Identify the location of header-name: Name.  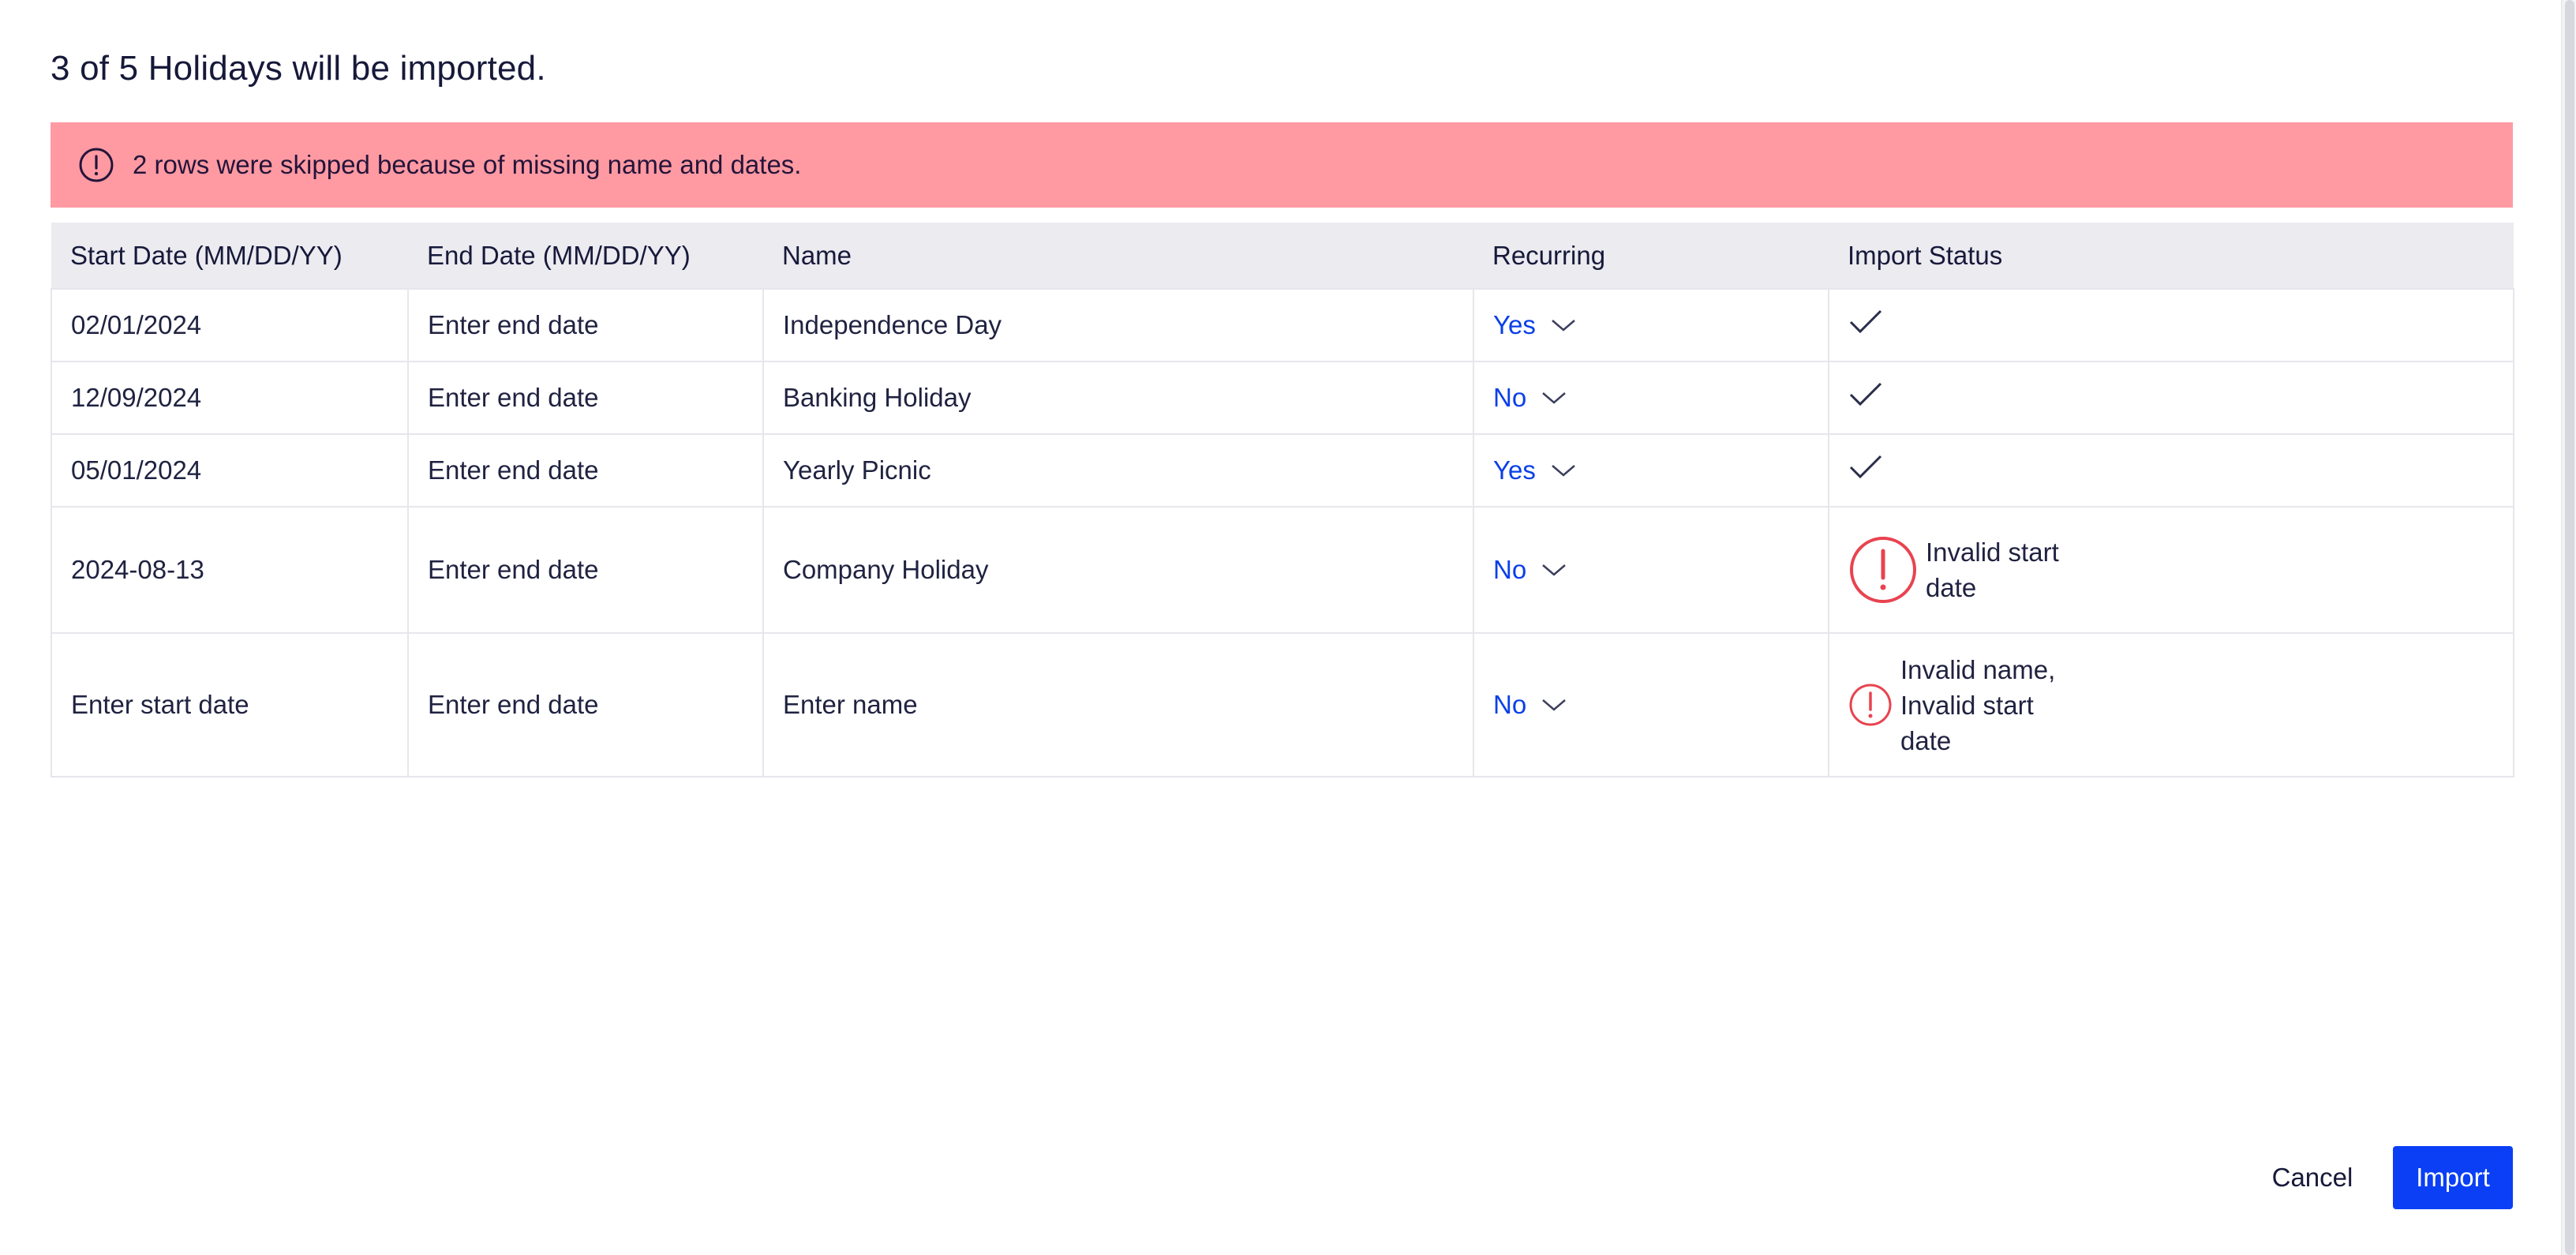
(1118, 256).